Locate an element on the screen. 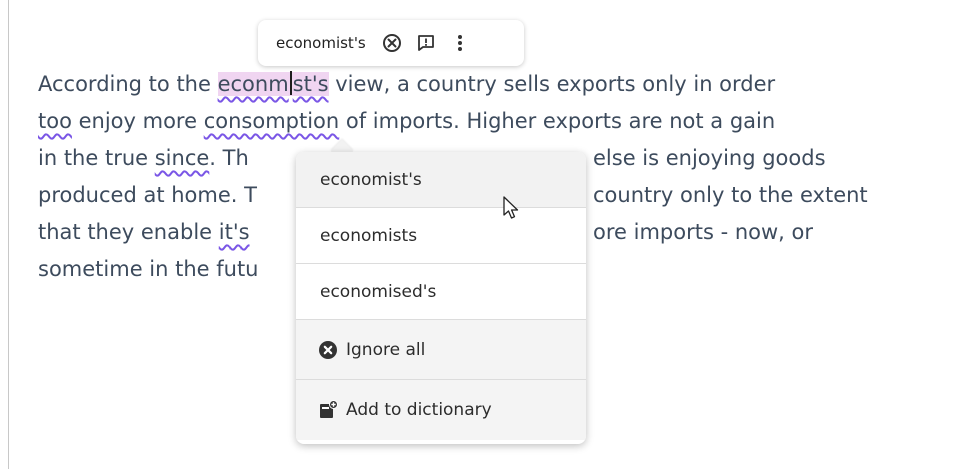 This screenshot has width=958, height=469. add-to-dictionary-button: Add to dictionary is located at coordinates (441, 410).